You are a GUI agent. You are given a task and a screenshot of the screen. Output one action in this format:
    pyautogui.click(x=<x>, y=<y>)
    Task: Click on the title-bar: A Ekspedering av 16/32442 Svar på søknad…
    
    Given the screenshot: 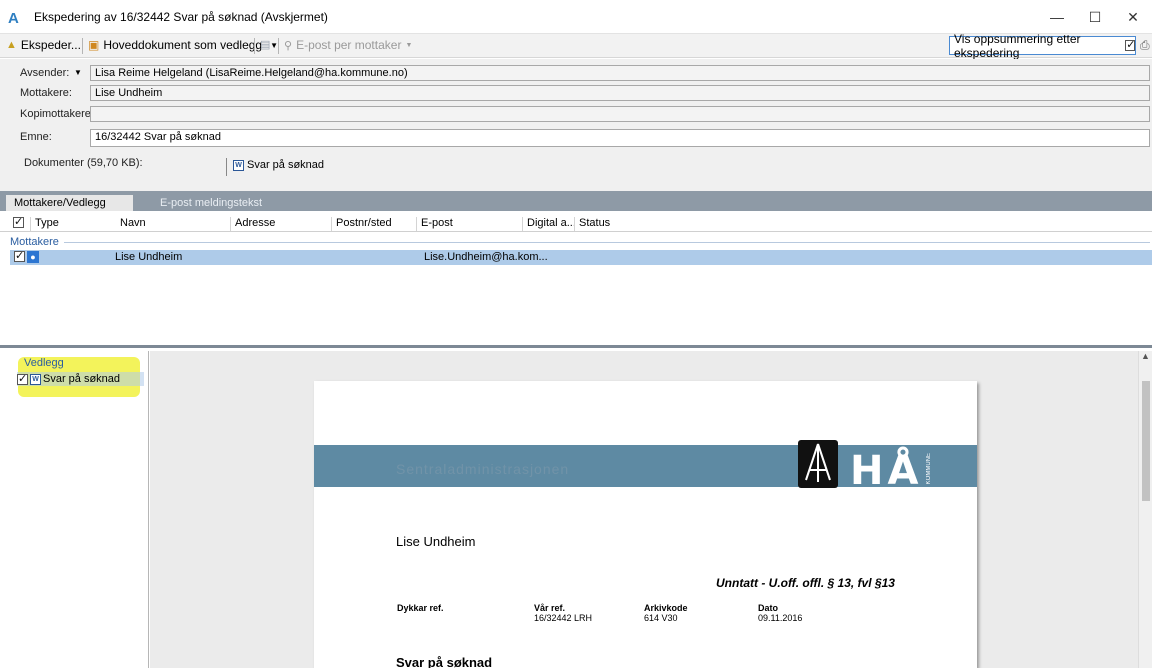 What is the action you would take?
    pyautogui.click(x=576, y=17)
    